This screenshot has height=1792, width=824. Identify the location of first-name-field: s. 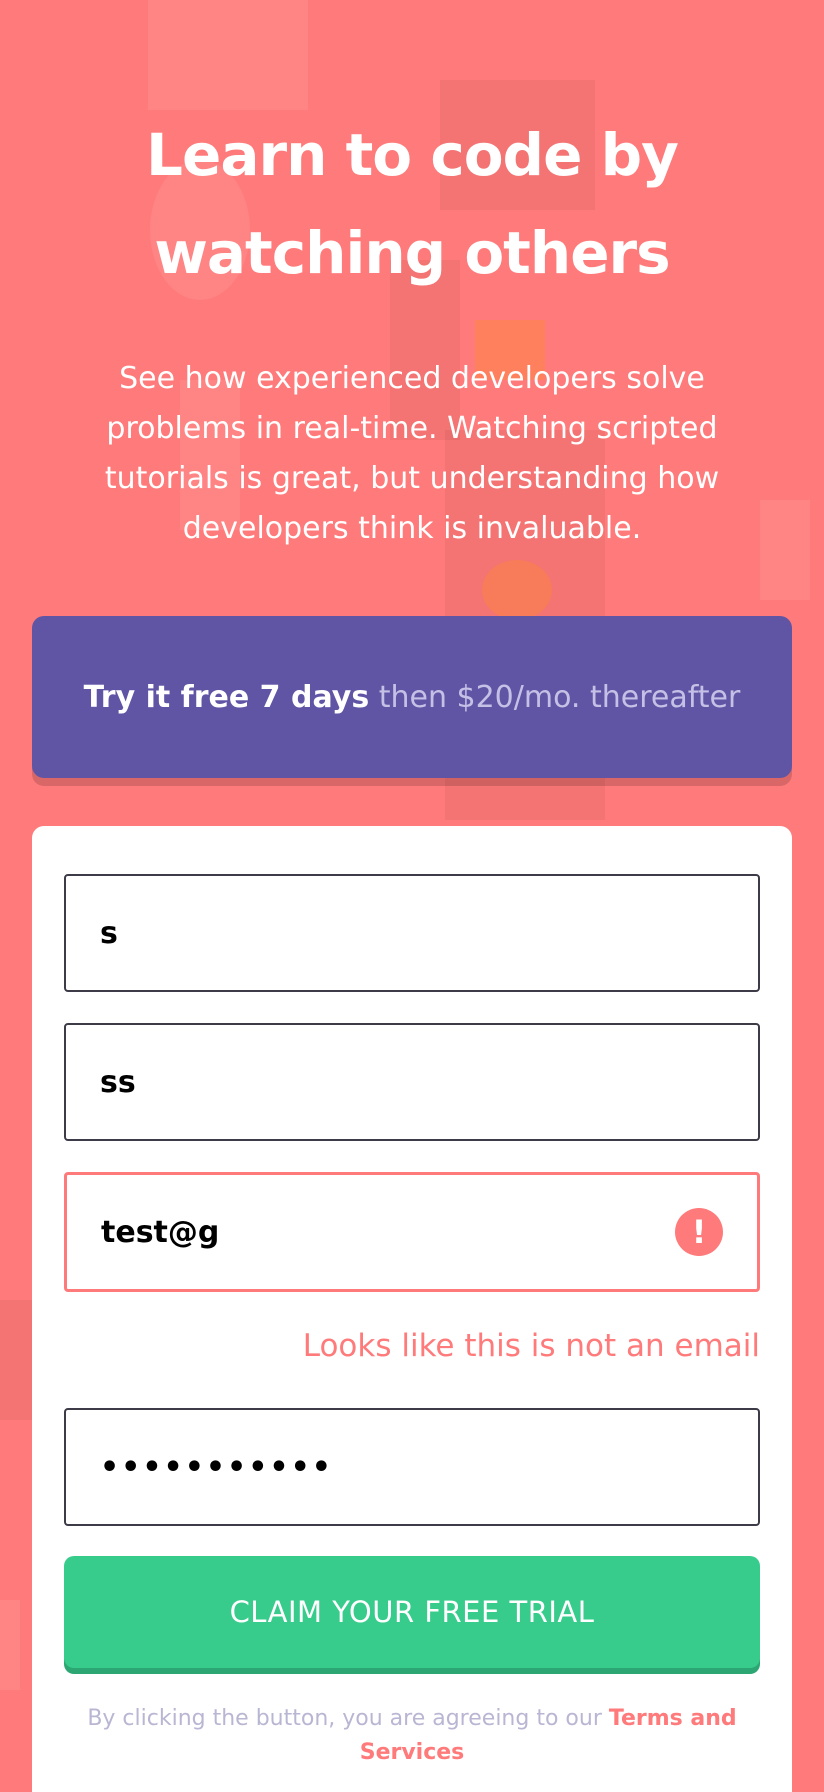
(412, 933).